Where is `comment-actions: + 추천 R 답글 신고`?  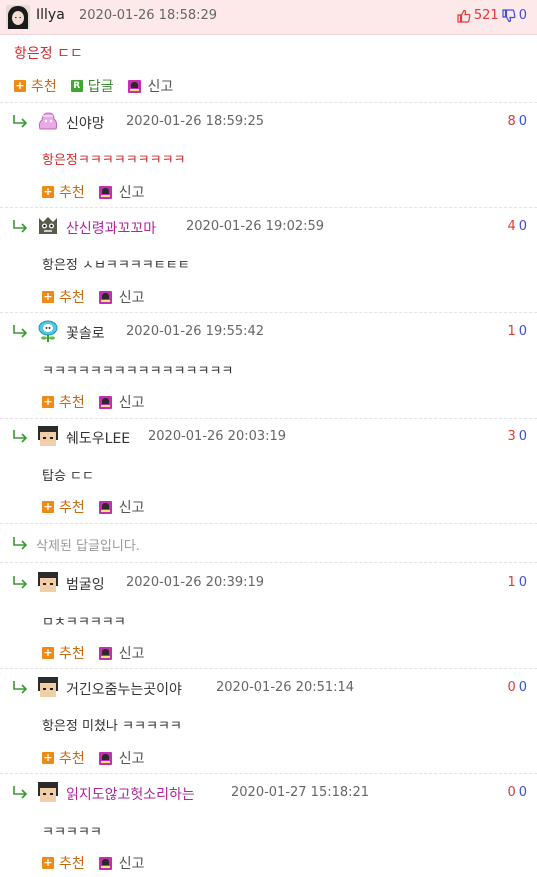
comment-actions: + 추천 R 답글 신고 is located at coordinates (100, 86).